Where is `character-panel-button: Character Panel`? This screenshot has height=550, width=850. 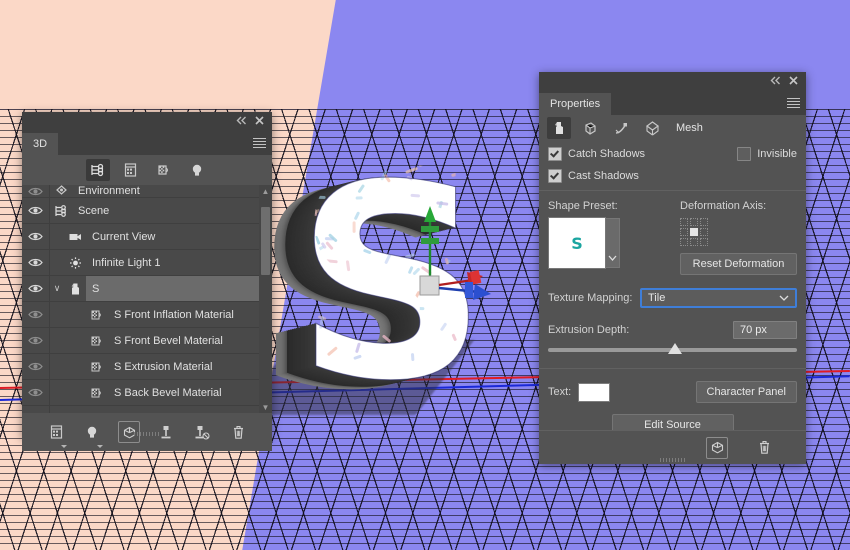 character-panel-button: Character Panel is located at coordinates (746, 392).